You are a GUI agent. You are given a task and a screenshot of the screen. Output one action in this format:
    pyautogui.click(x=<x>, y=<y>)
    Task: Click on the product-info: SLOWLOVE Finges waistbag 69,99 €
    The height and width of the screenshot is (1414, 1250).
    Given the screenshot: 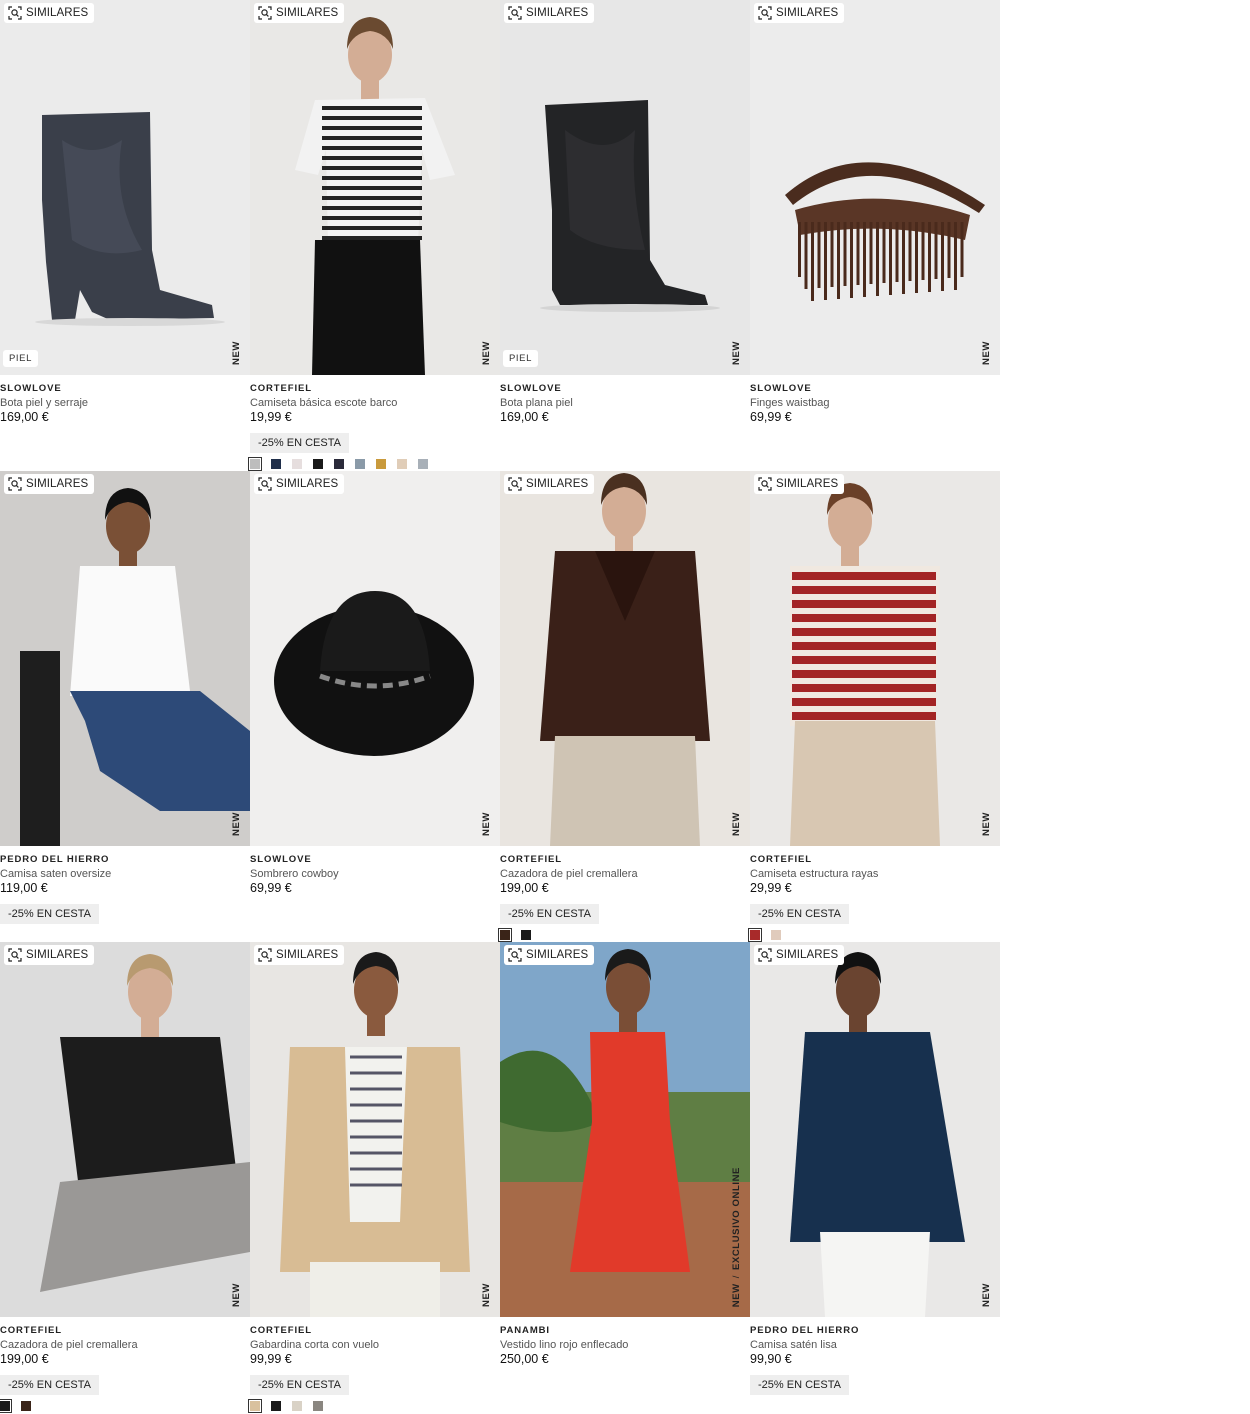 What is the action you would take?
    pyautogui.click(x=875, y=404)
    